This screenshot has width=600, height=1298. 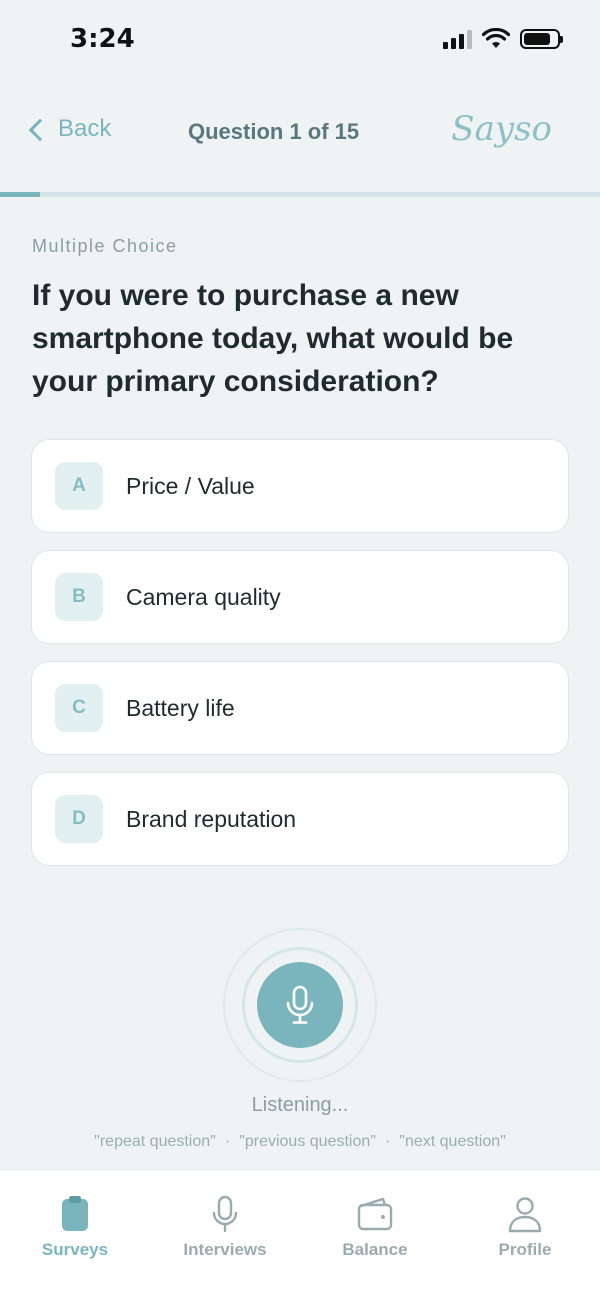 I want to click on brand-logo: Sayso, so click(x=501, y=129).